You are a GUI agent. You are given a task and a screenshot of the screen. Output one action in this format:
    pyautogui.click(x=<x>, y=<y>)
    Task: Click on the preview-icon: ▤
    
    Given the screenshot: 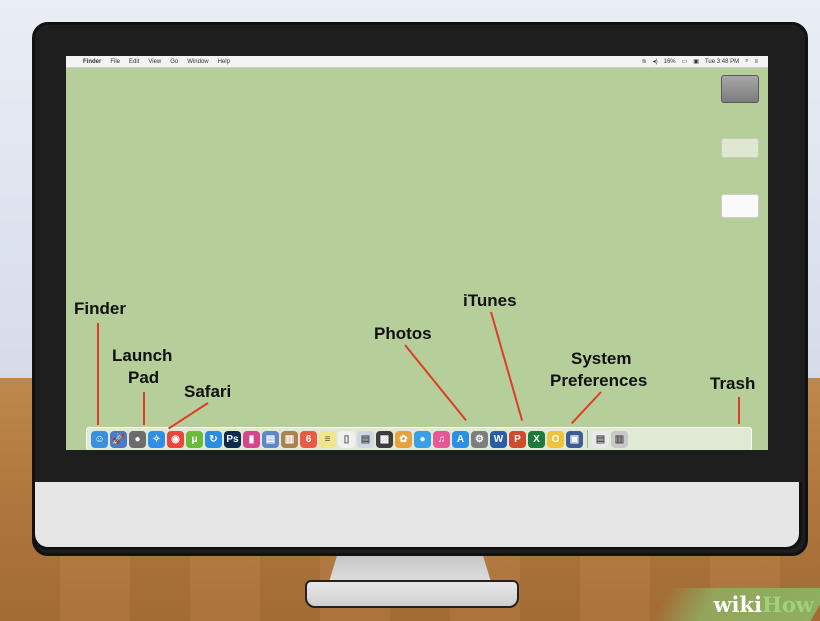 What is the action you would take?
    pyautogui.click(x=270, y=439)
    